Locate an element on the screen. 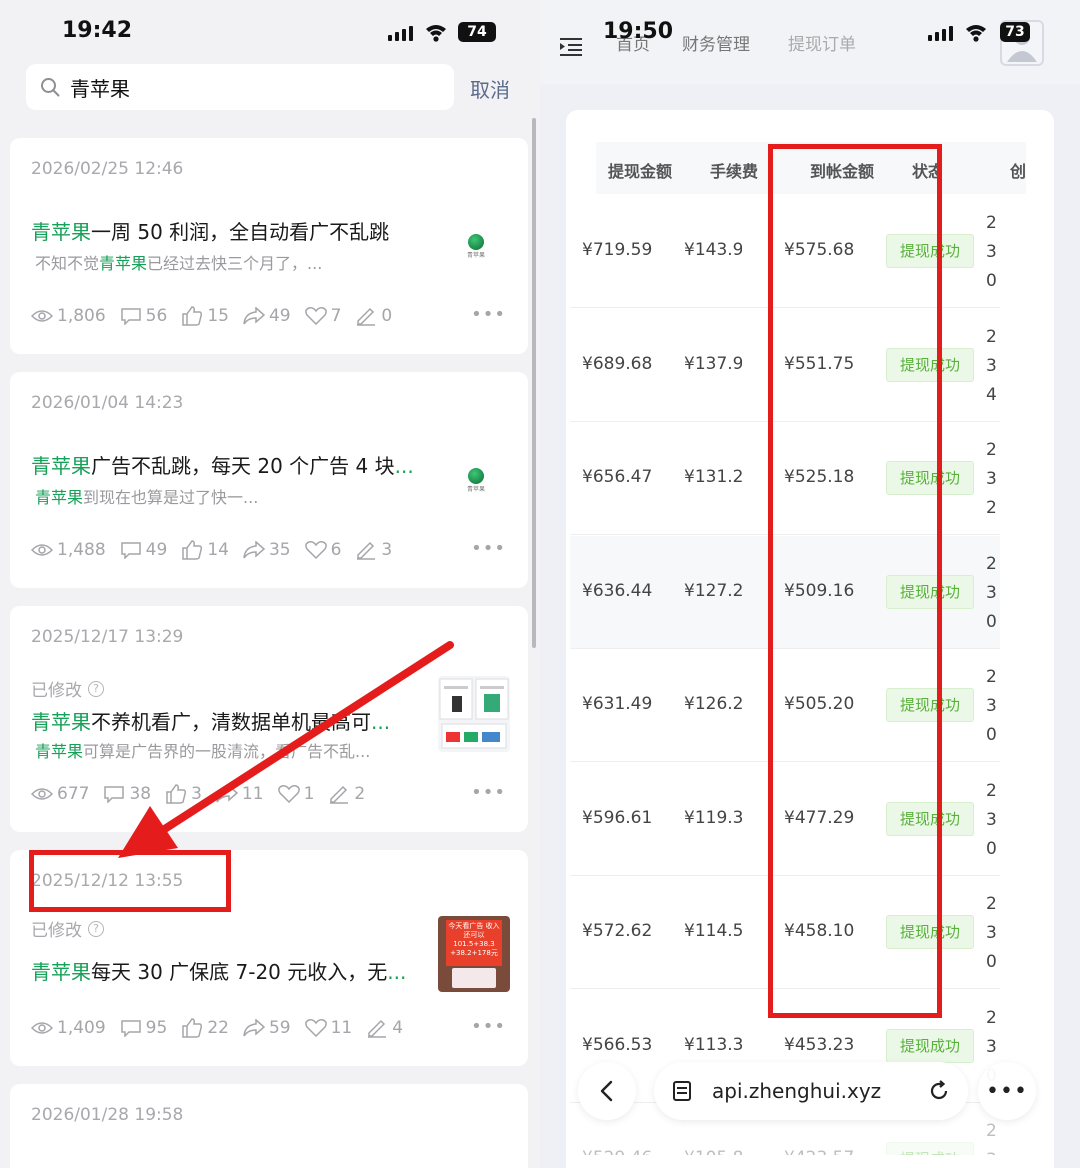 This screenshot has width=1080, height=1168. likes-stat: 15 is located at coordinates (205, 316).